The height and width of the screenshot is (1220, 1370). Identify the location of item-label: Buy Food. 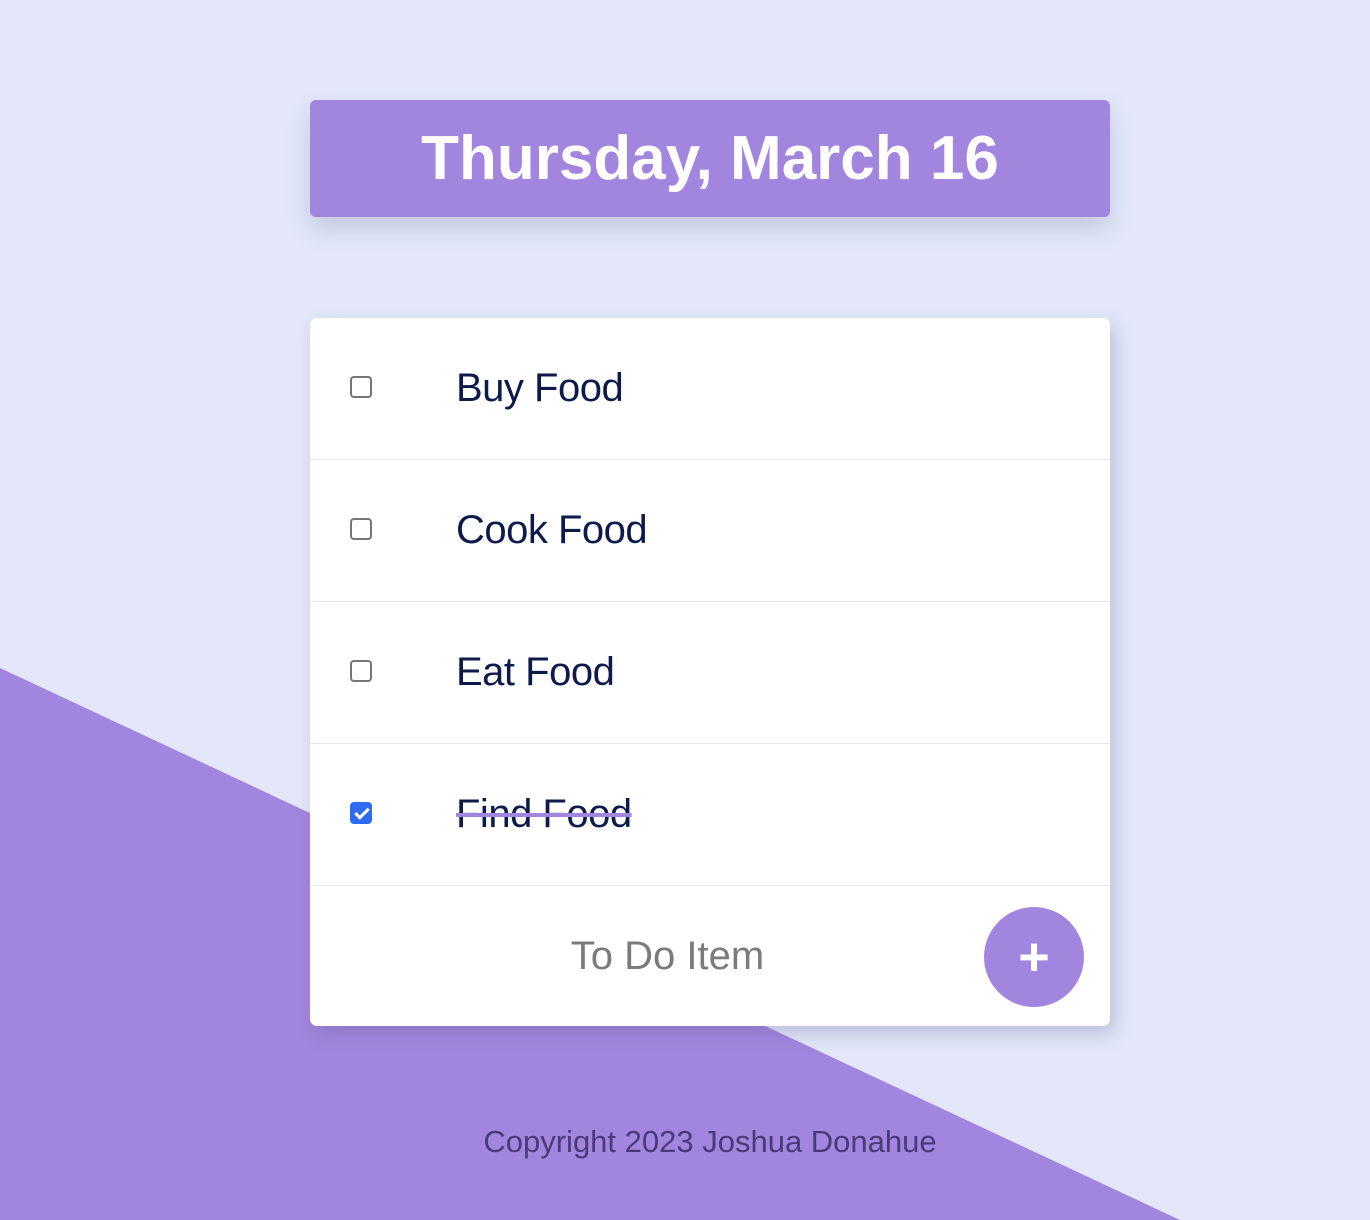
(540, 388).